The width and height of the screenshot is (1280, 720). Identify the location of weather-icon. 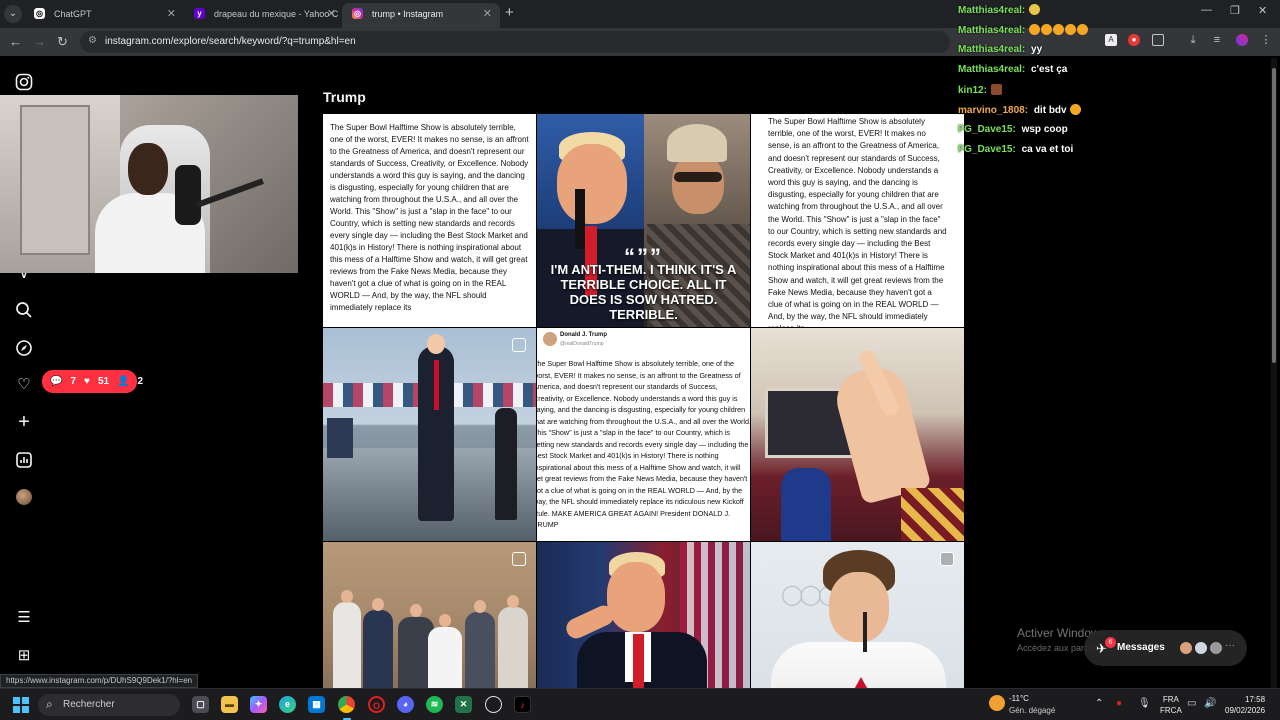
(997, 703).